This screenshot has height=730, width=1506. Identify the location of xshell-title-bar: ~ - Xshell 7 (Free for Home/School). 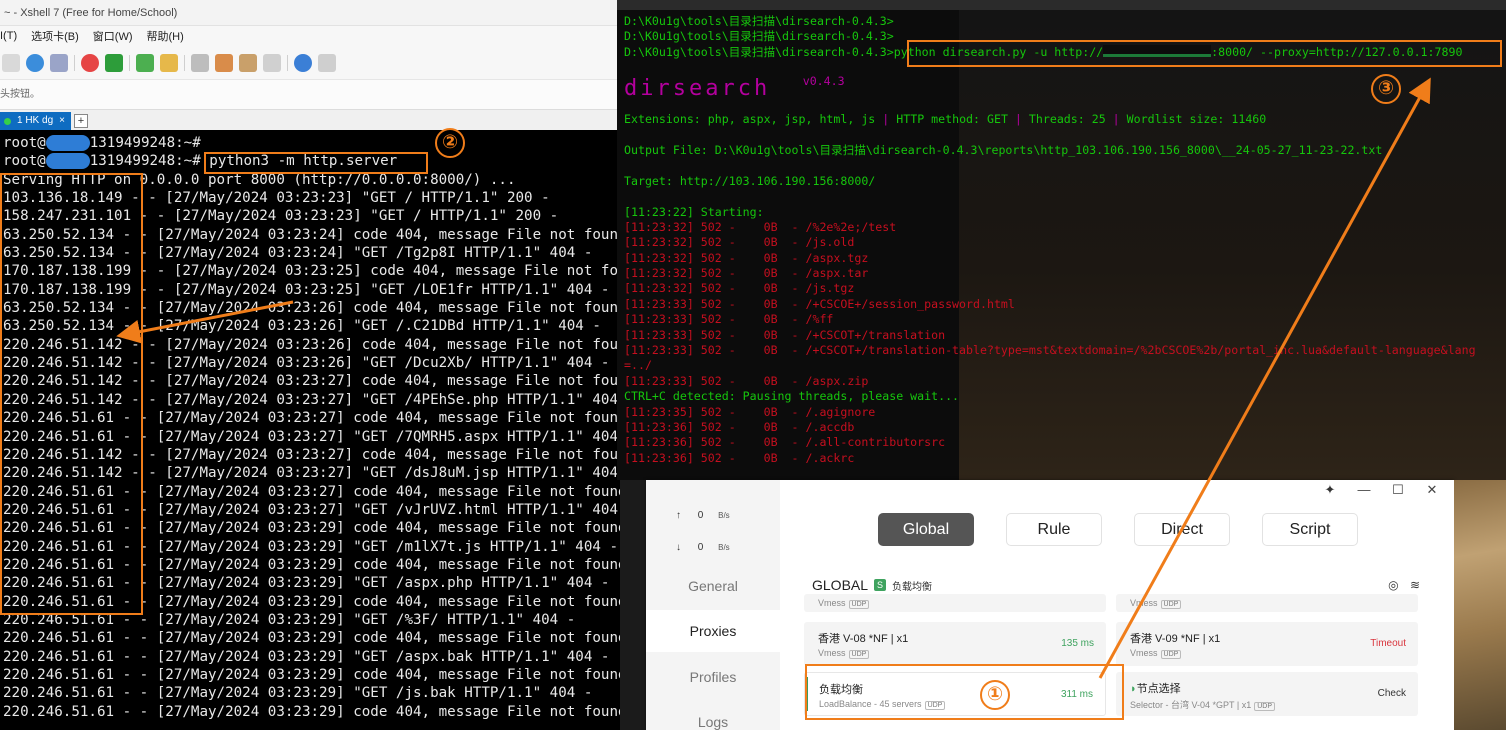
(310, 13).